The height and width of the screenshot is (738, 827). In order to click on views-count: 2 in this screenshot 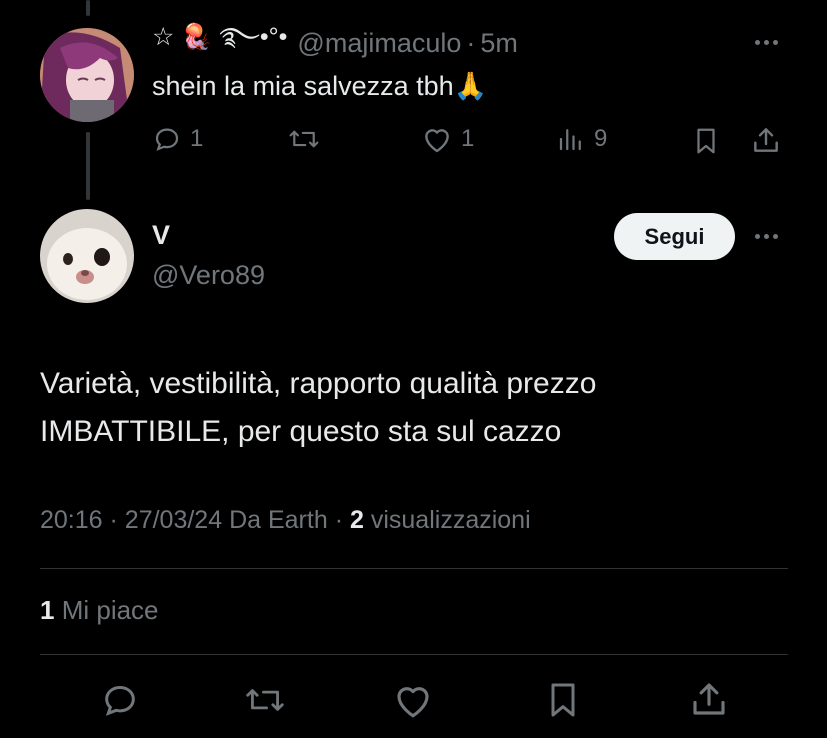, I will do `click(356, 520)`.